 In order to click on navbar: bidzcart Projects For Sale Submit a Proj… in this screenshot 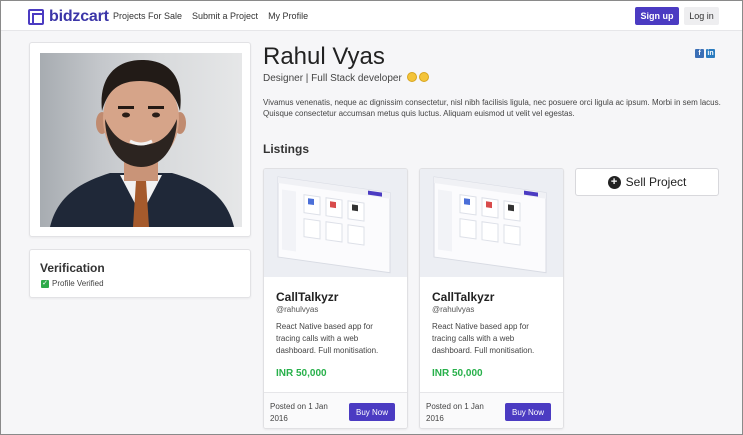, I will do `click(371, 16)`.